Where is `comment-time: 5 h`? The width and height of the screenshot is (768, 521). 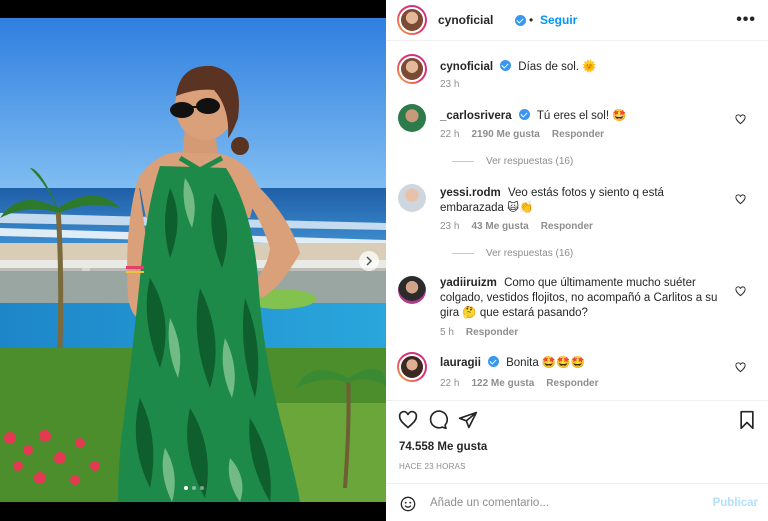
comment-time: 5 h is located at coordinates (447, 332).